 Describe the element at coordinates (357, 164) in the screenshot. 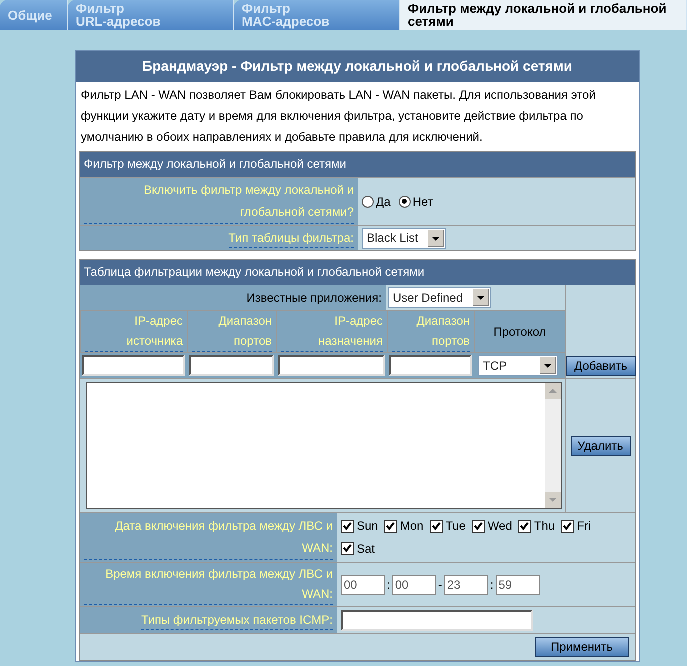

I see `section-header: Фильтр между локальной и глобальной сетями` at that location.